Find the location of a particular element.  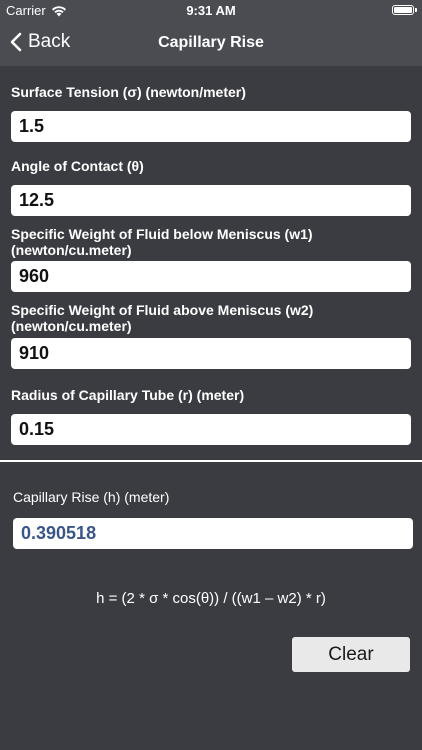

tube-radius-input: 0.15 is located at coordinates (211, 429).